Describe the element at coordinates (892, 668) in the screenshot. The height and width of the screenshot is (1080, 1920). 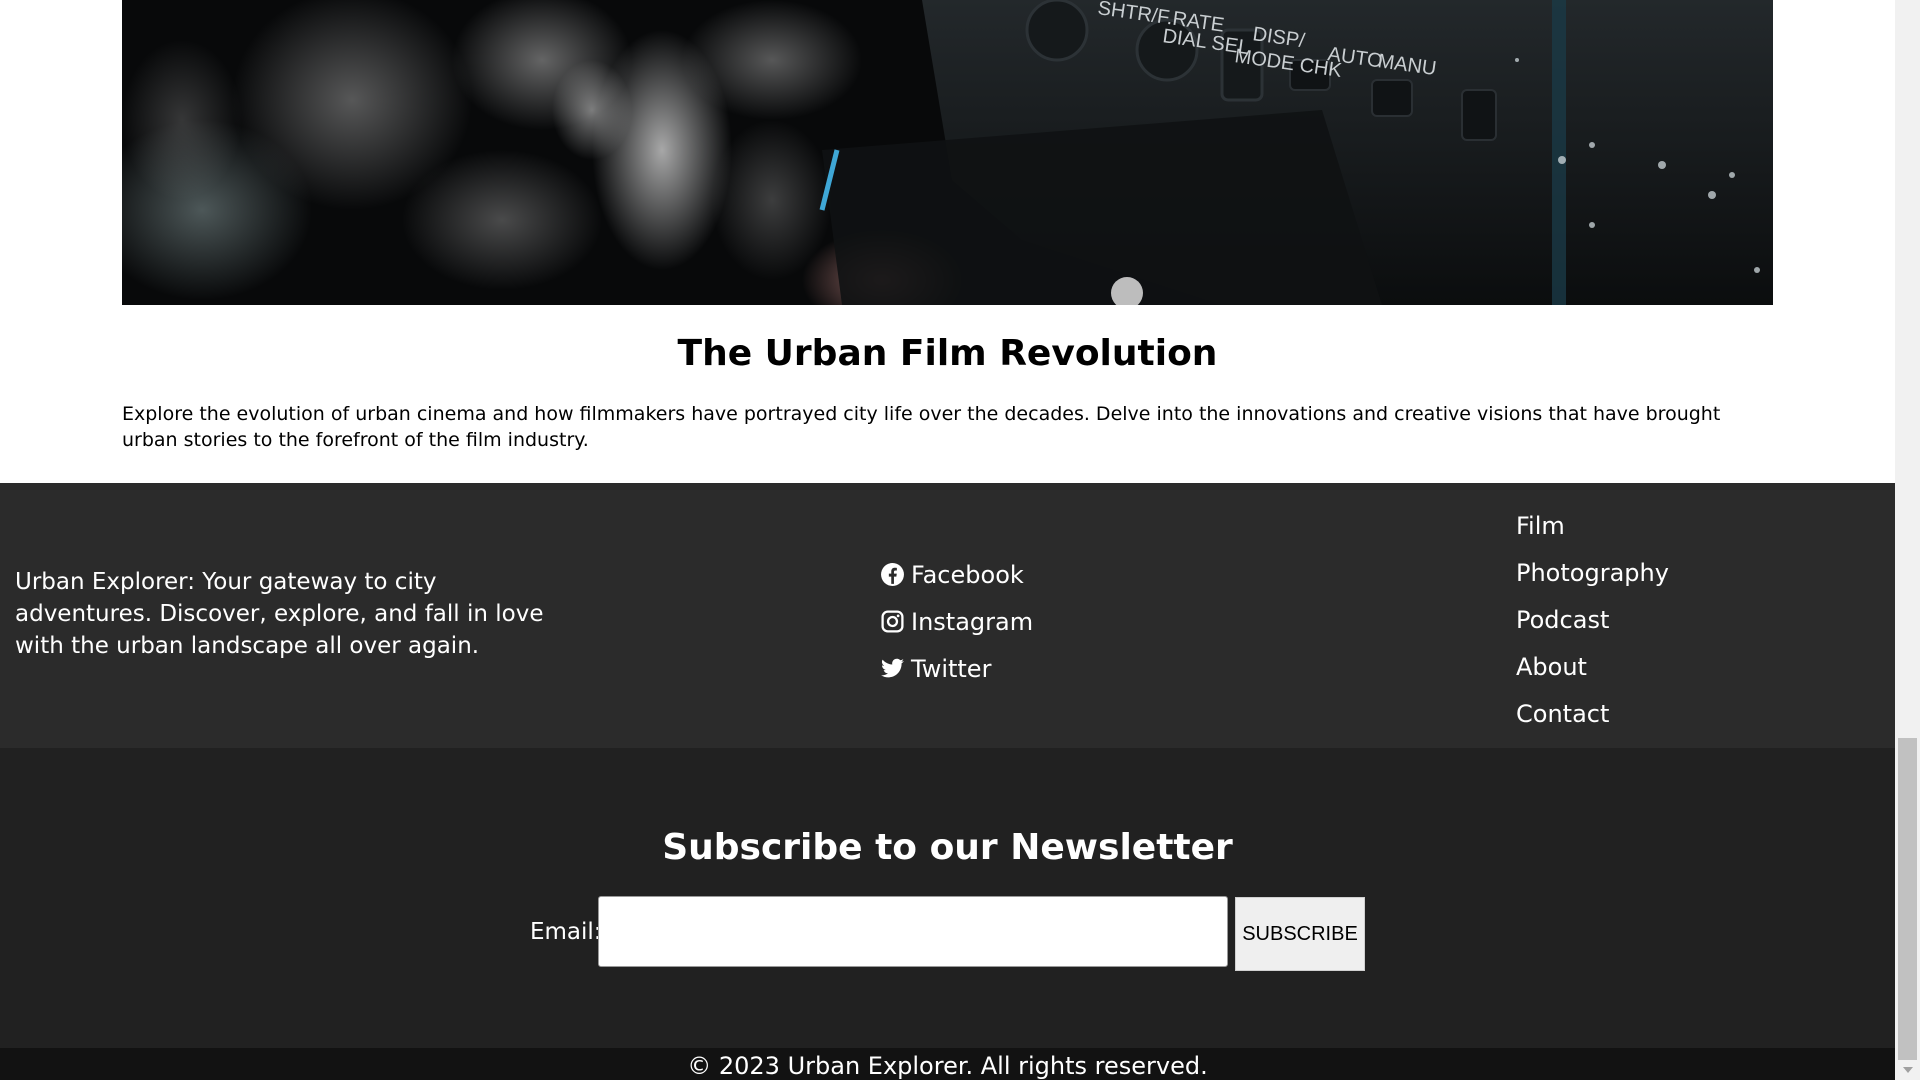
I see `twitter-icon` at that location.